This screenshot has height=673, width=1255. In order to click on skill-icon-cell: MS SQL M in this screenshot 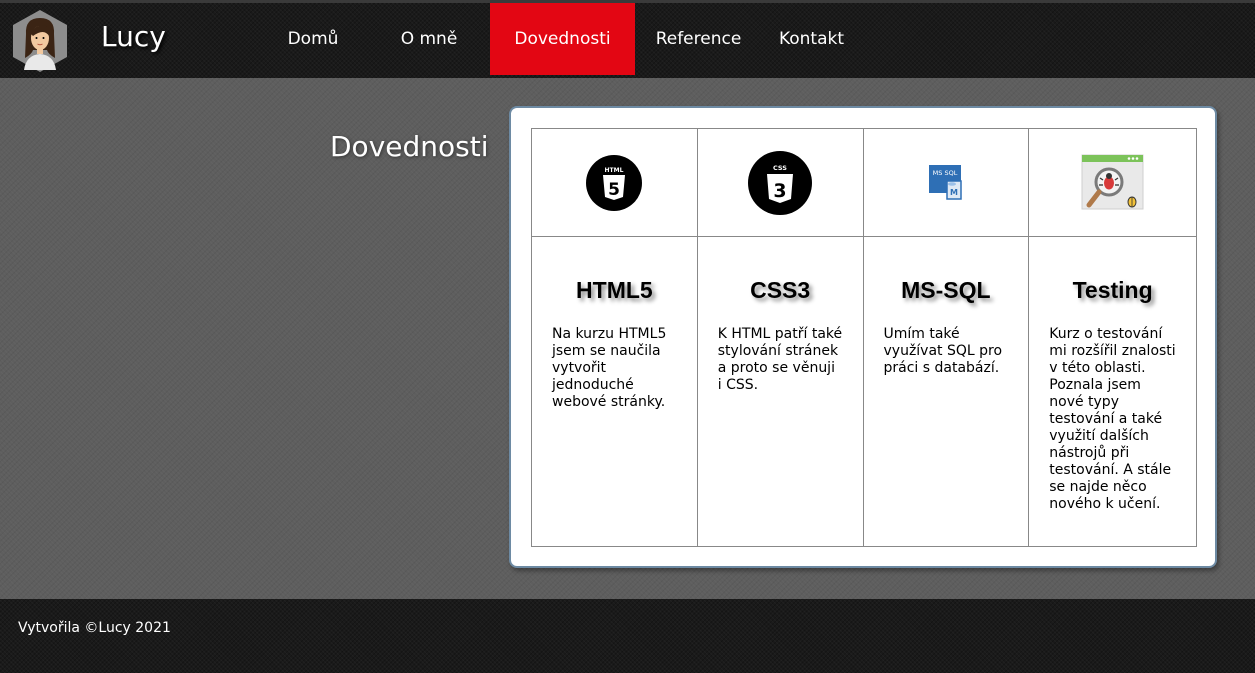, I will do `click(946, 183)`.